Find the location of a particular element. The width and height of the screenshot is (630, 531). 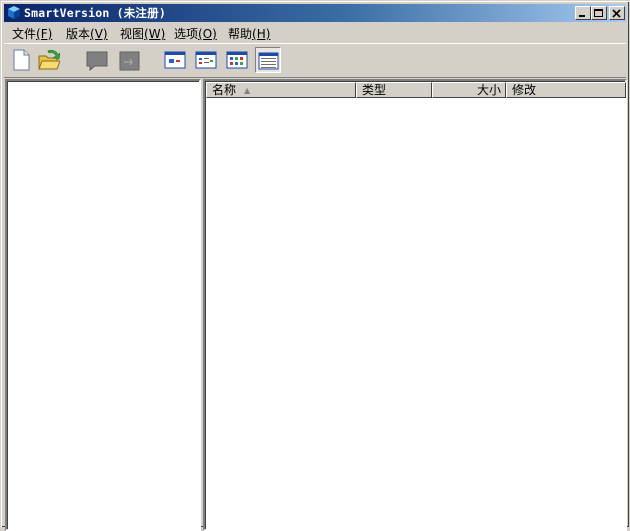

list-header: 名称 ▲ 类型 大小 修改 is located at coordinates (416, 90).